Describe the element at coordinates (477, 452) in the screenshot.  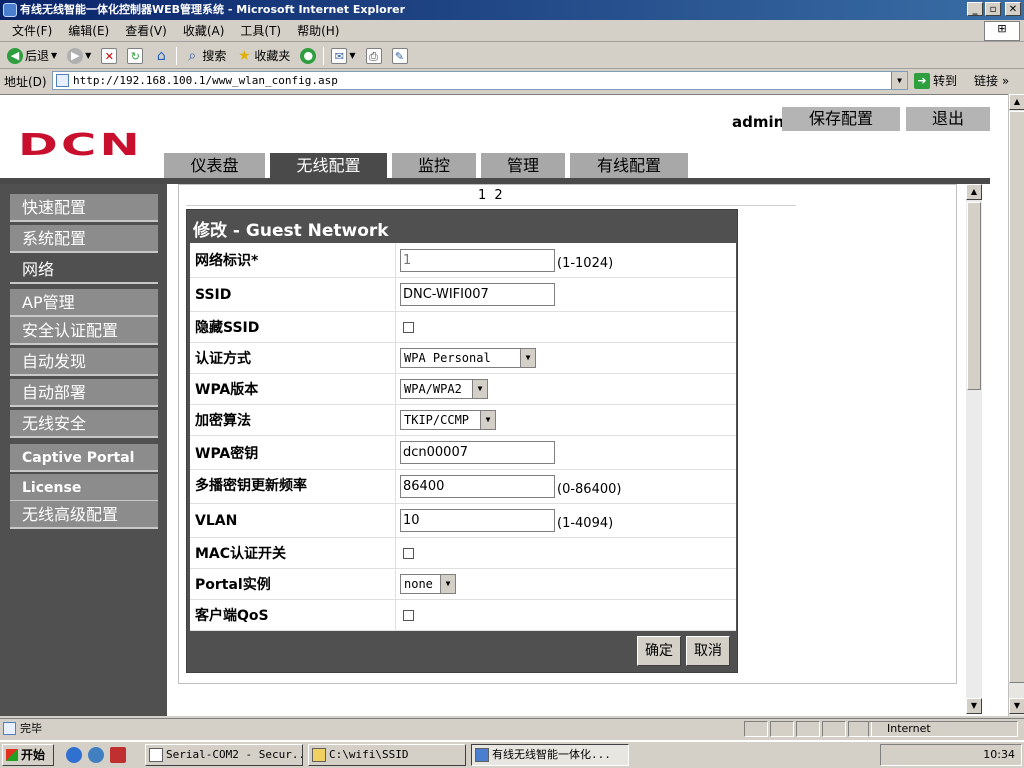
I see `wpa-key-input: dcn00007` at that location.